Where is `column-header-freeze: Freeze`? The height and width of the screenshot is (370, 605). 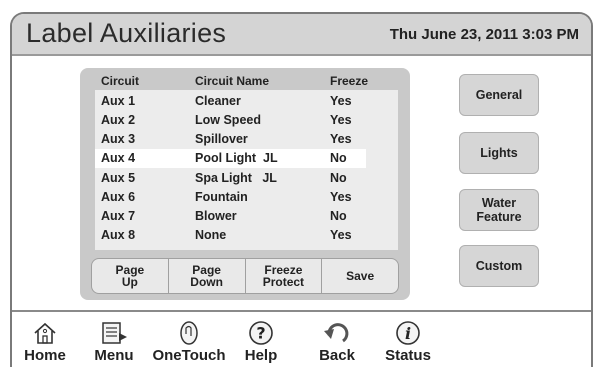
column-header-freeze: Freeze is located at coordinates (349, 81).